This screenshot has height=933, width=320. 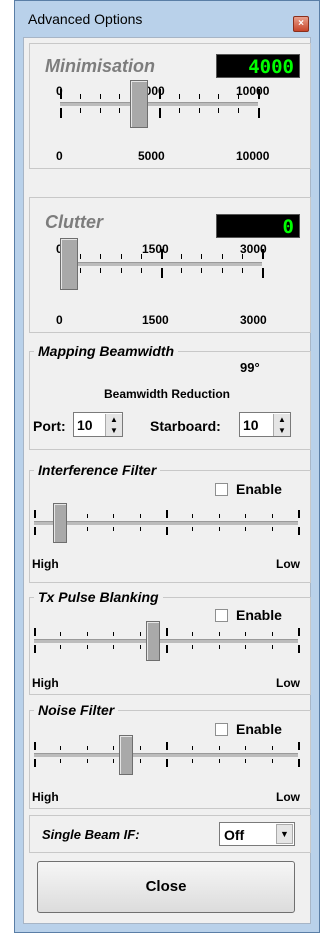 What do you see at coordinates (185, 426) in the screenshot?
I see `starboard-label: Starboard:` at bounding box center [185, 426].